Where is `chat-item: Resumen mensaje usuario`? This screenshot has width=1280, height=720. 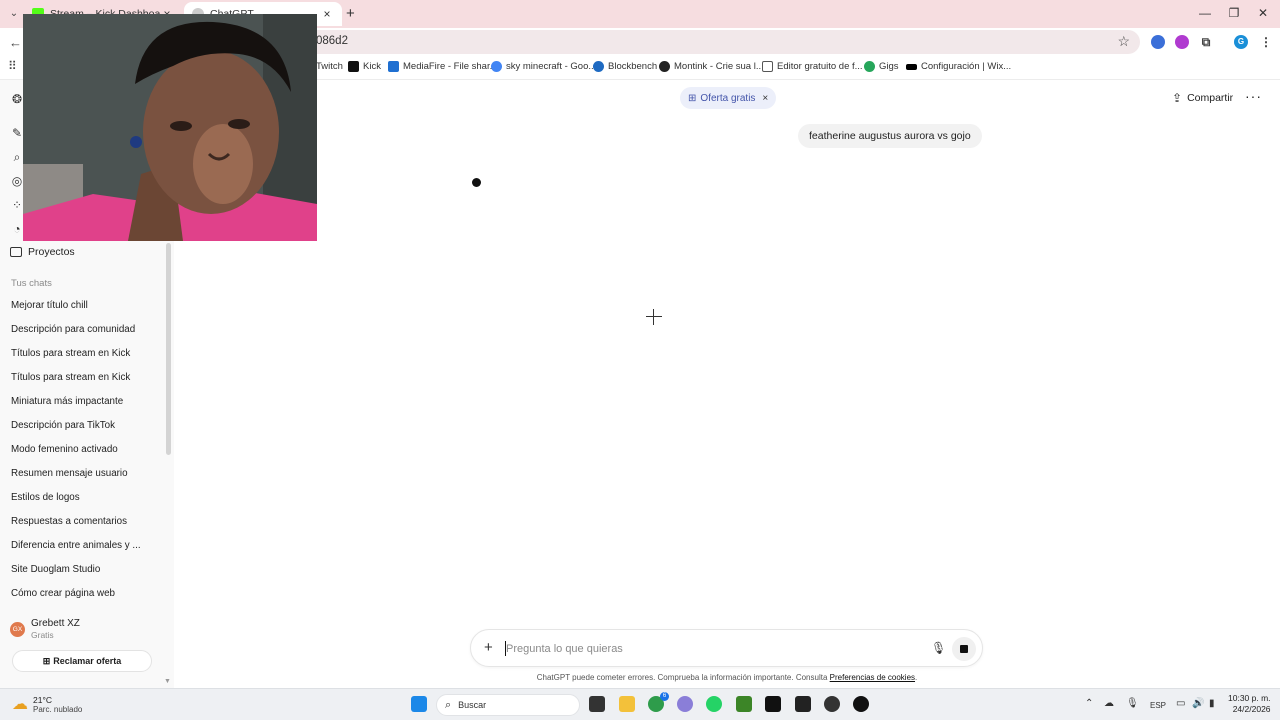 chat-item: Resumen mensaje usuario is located at coordinates (69, 473).